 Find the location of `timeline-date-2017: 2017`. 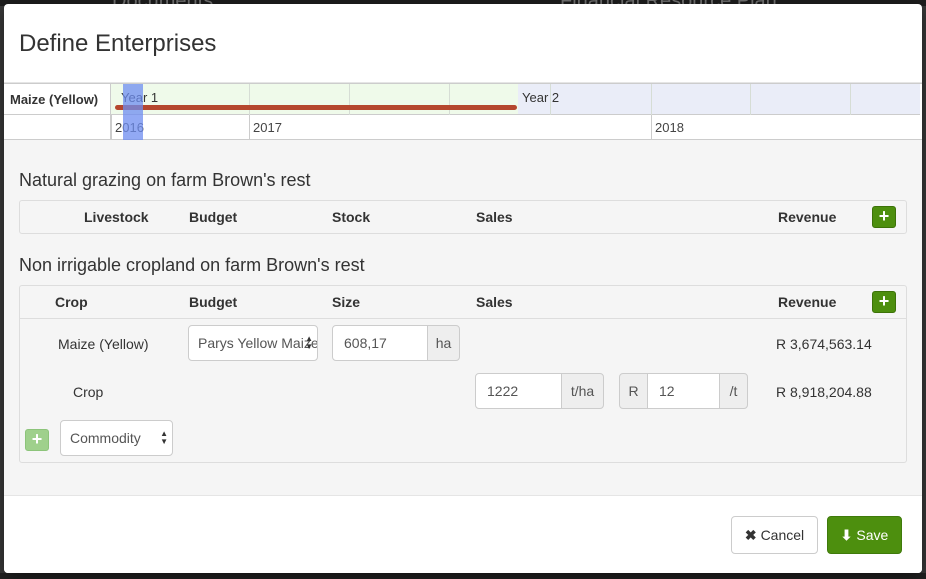

timeline-date-2017: 2017 is located at coordinates (450, 127).